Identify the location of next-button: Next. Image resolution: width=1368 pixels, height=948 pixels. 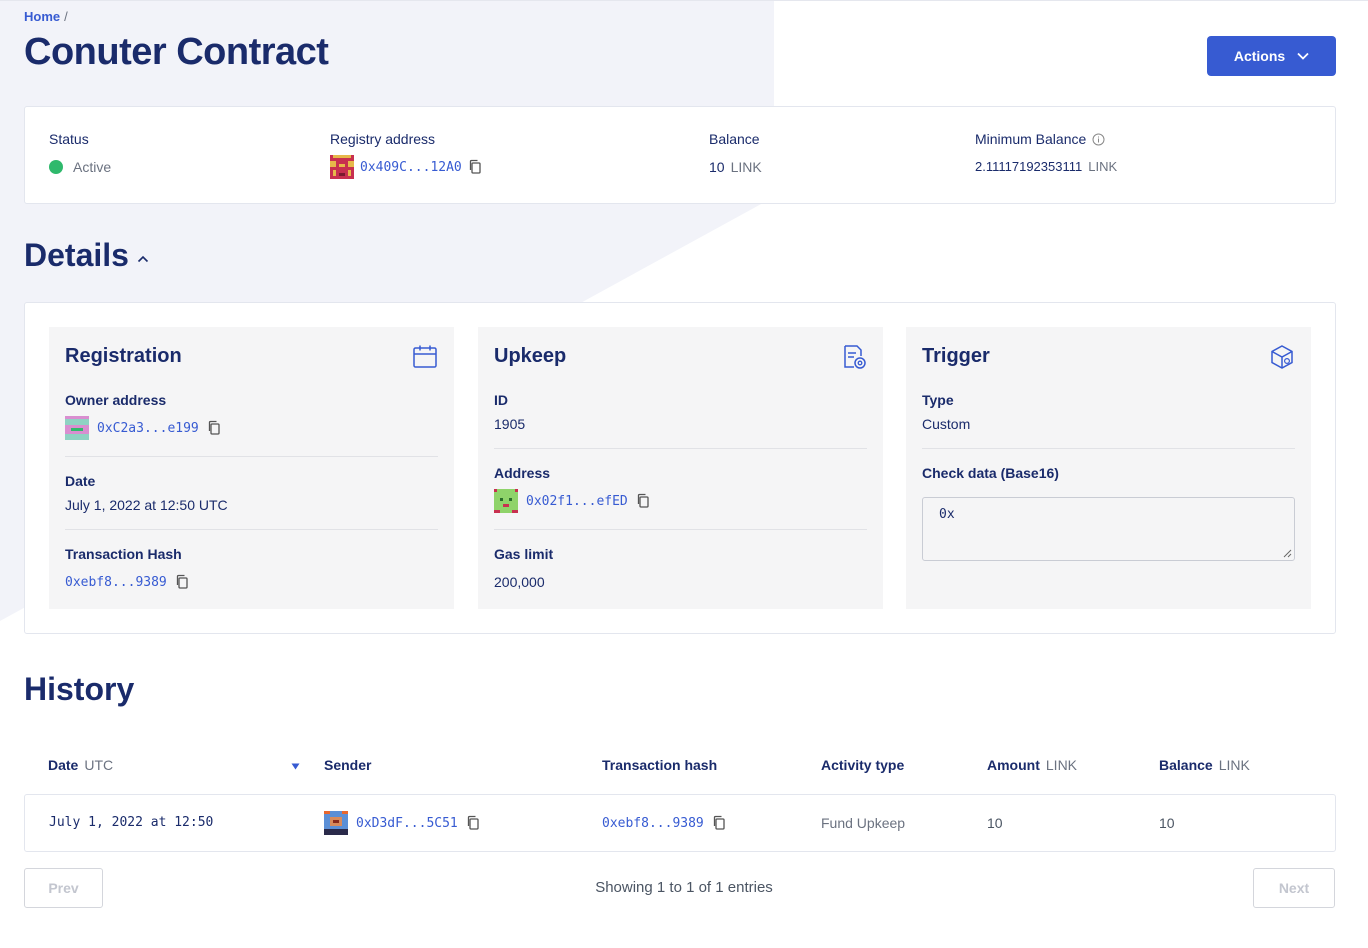
(1294, 888).